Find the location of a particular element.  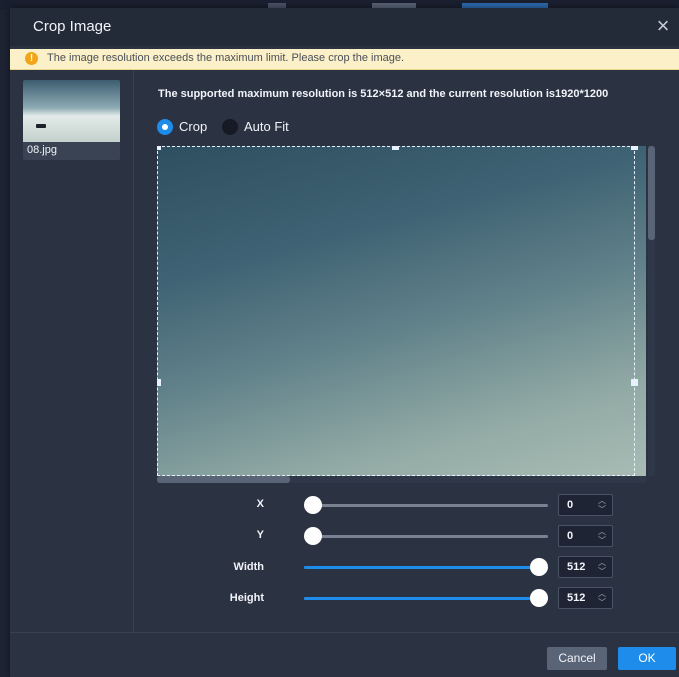

y-stepper: 0 ︿ ﹀ is located at coordinates (585, 536).